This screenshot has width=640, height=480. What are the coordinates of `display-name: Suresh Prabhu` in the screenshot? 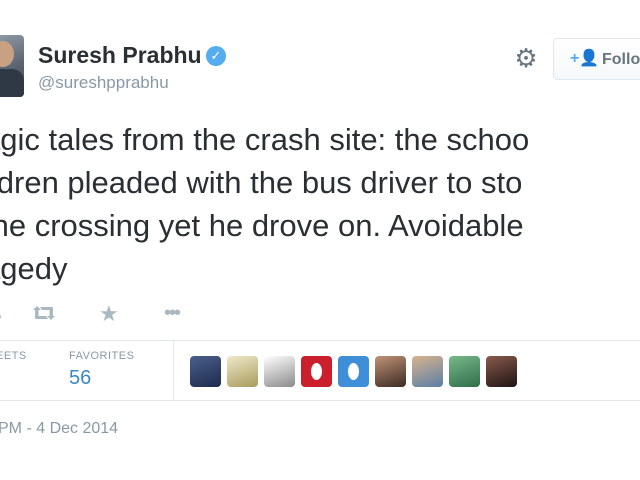 It's located at (120, 55).